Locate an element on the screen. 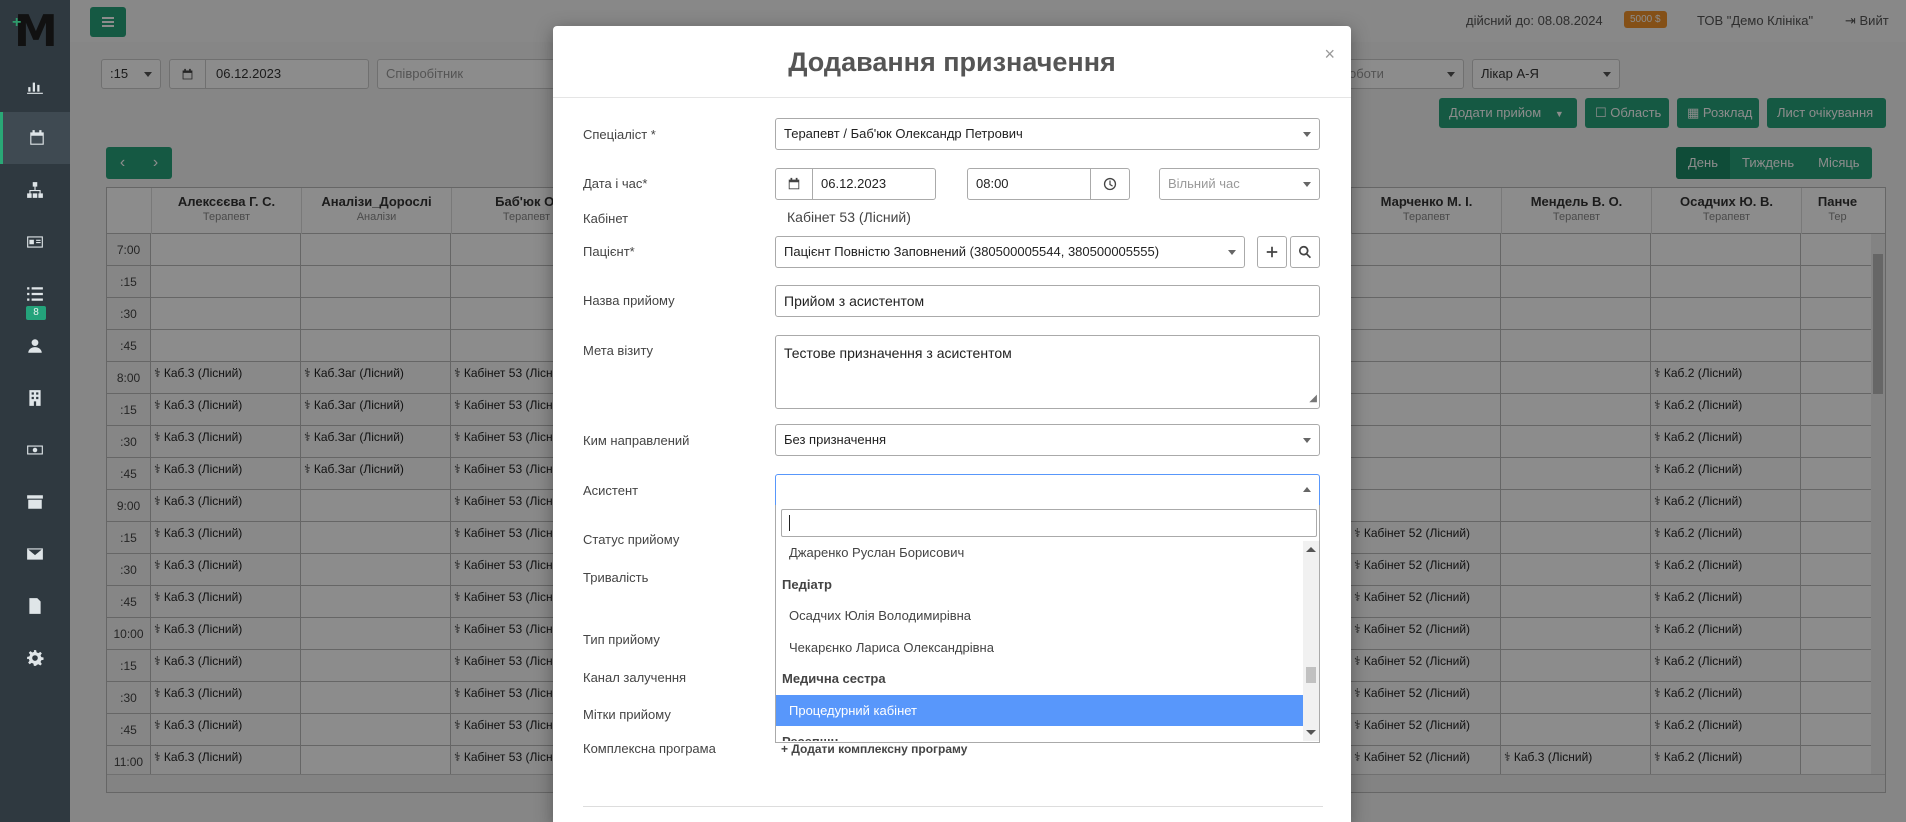  building-icon is located at coordinates (35, 398).